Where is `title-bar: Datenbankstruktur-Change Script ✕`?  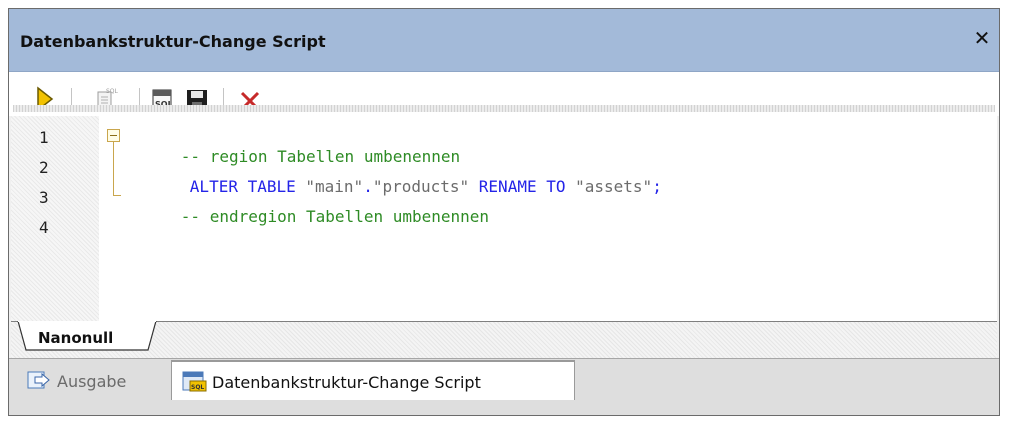
title-bar: Datenbankstruktur-Change Script ✕ is located at coordinates (504, 40).